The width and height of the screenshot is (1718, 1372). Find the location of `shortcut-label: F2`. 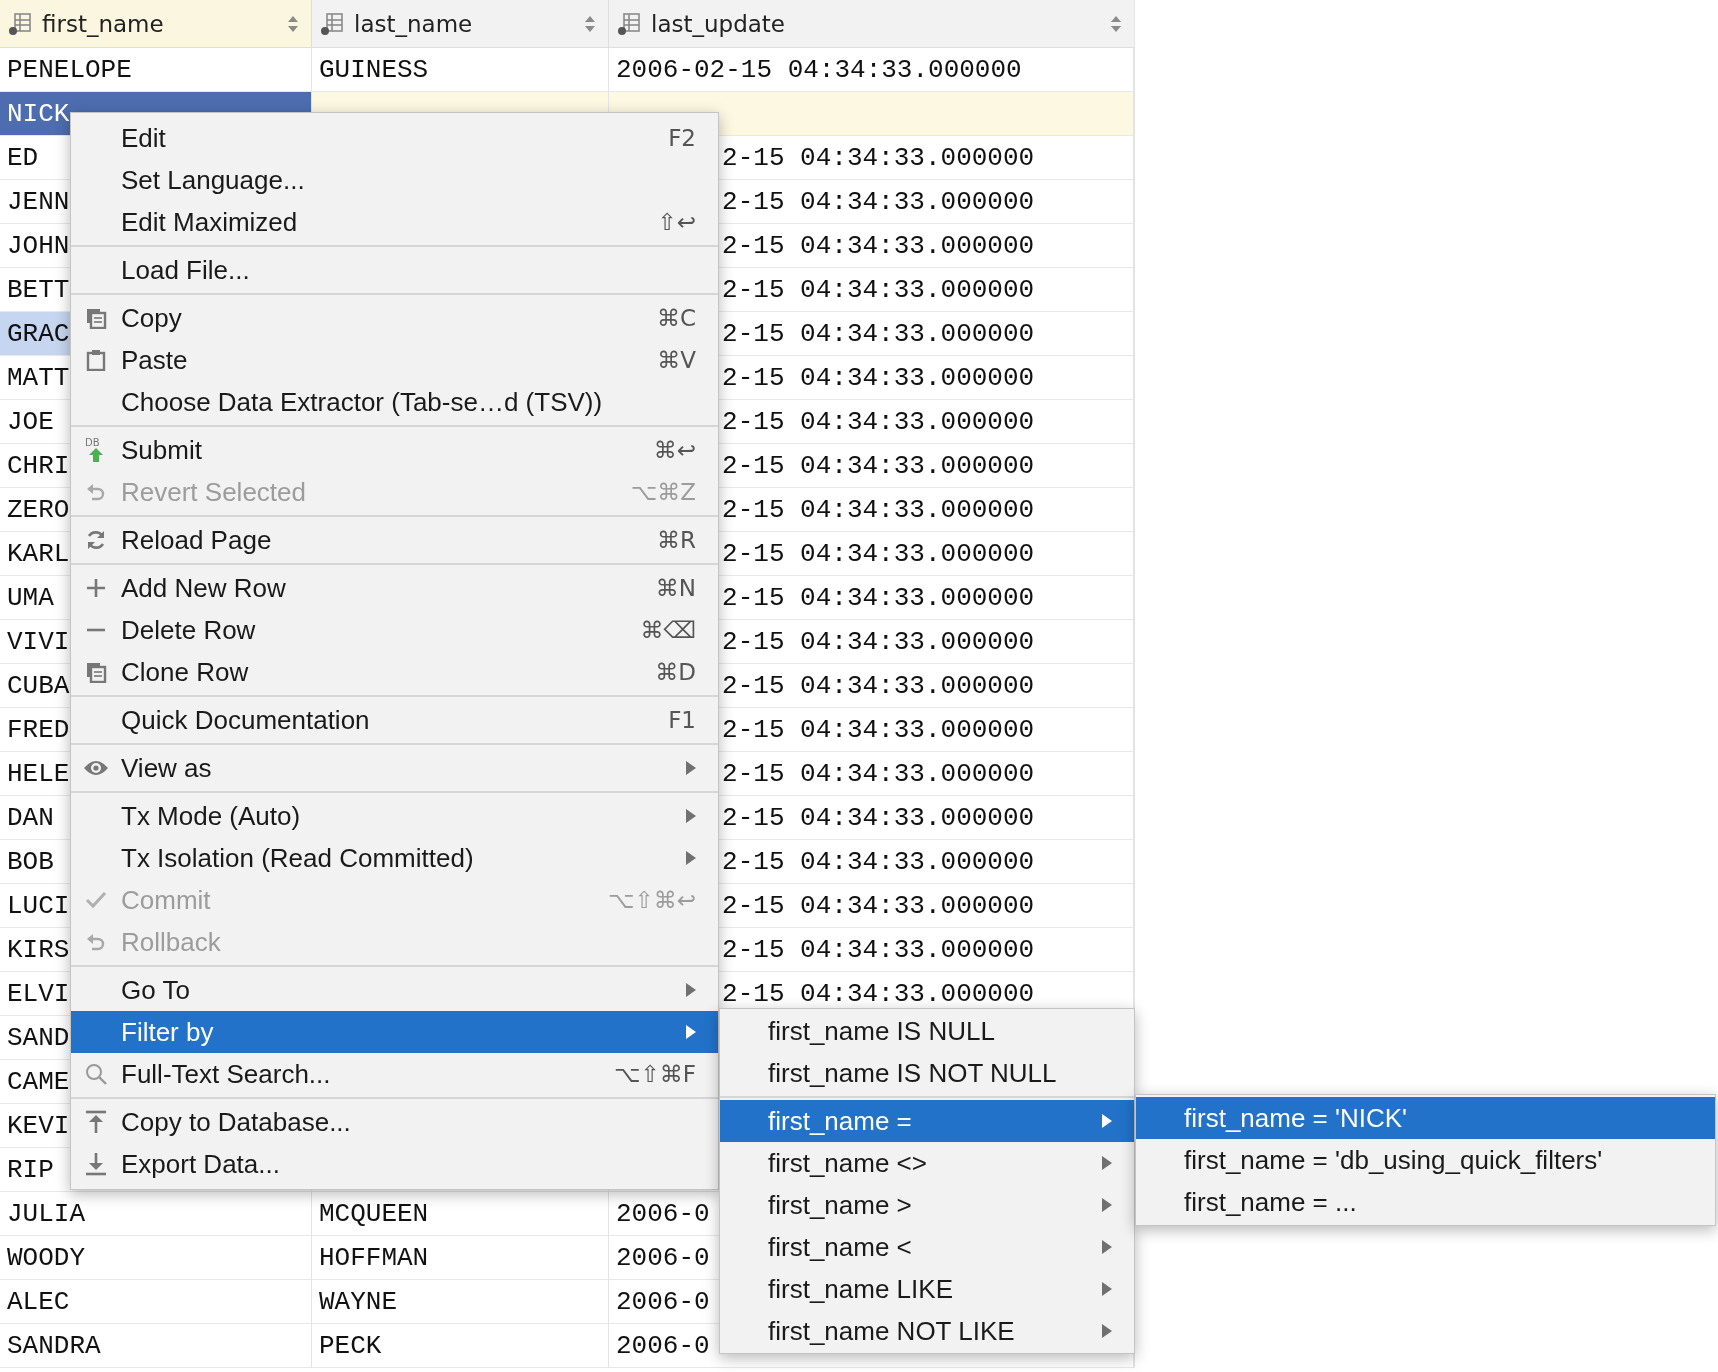

shortcut-label: F2 is located at coordinates (682, 138).